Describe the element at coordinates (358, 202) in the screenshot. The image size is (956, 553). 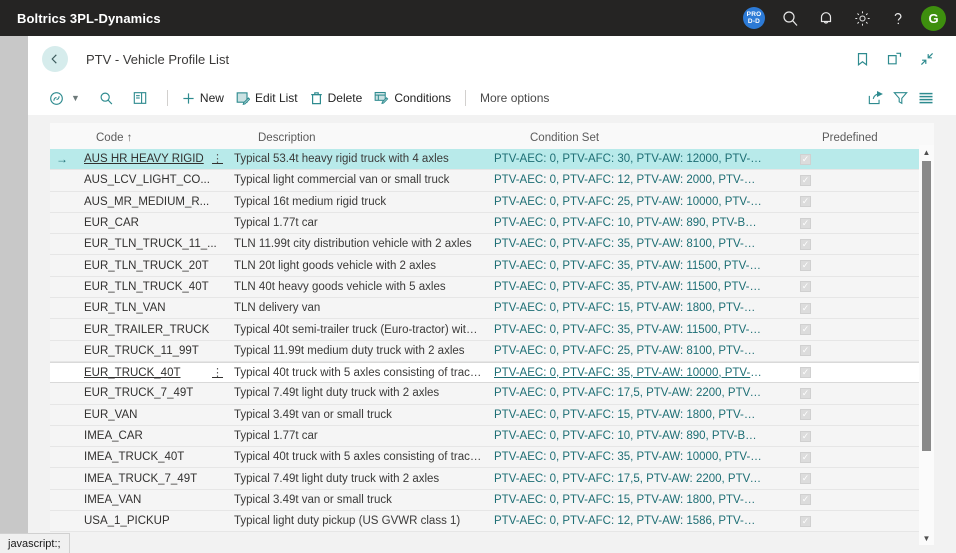
I see `cell-description: Typical 16t medium rigid truck` at that location.